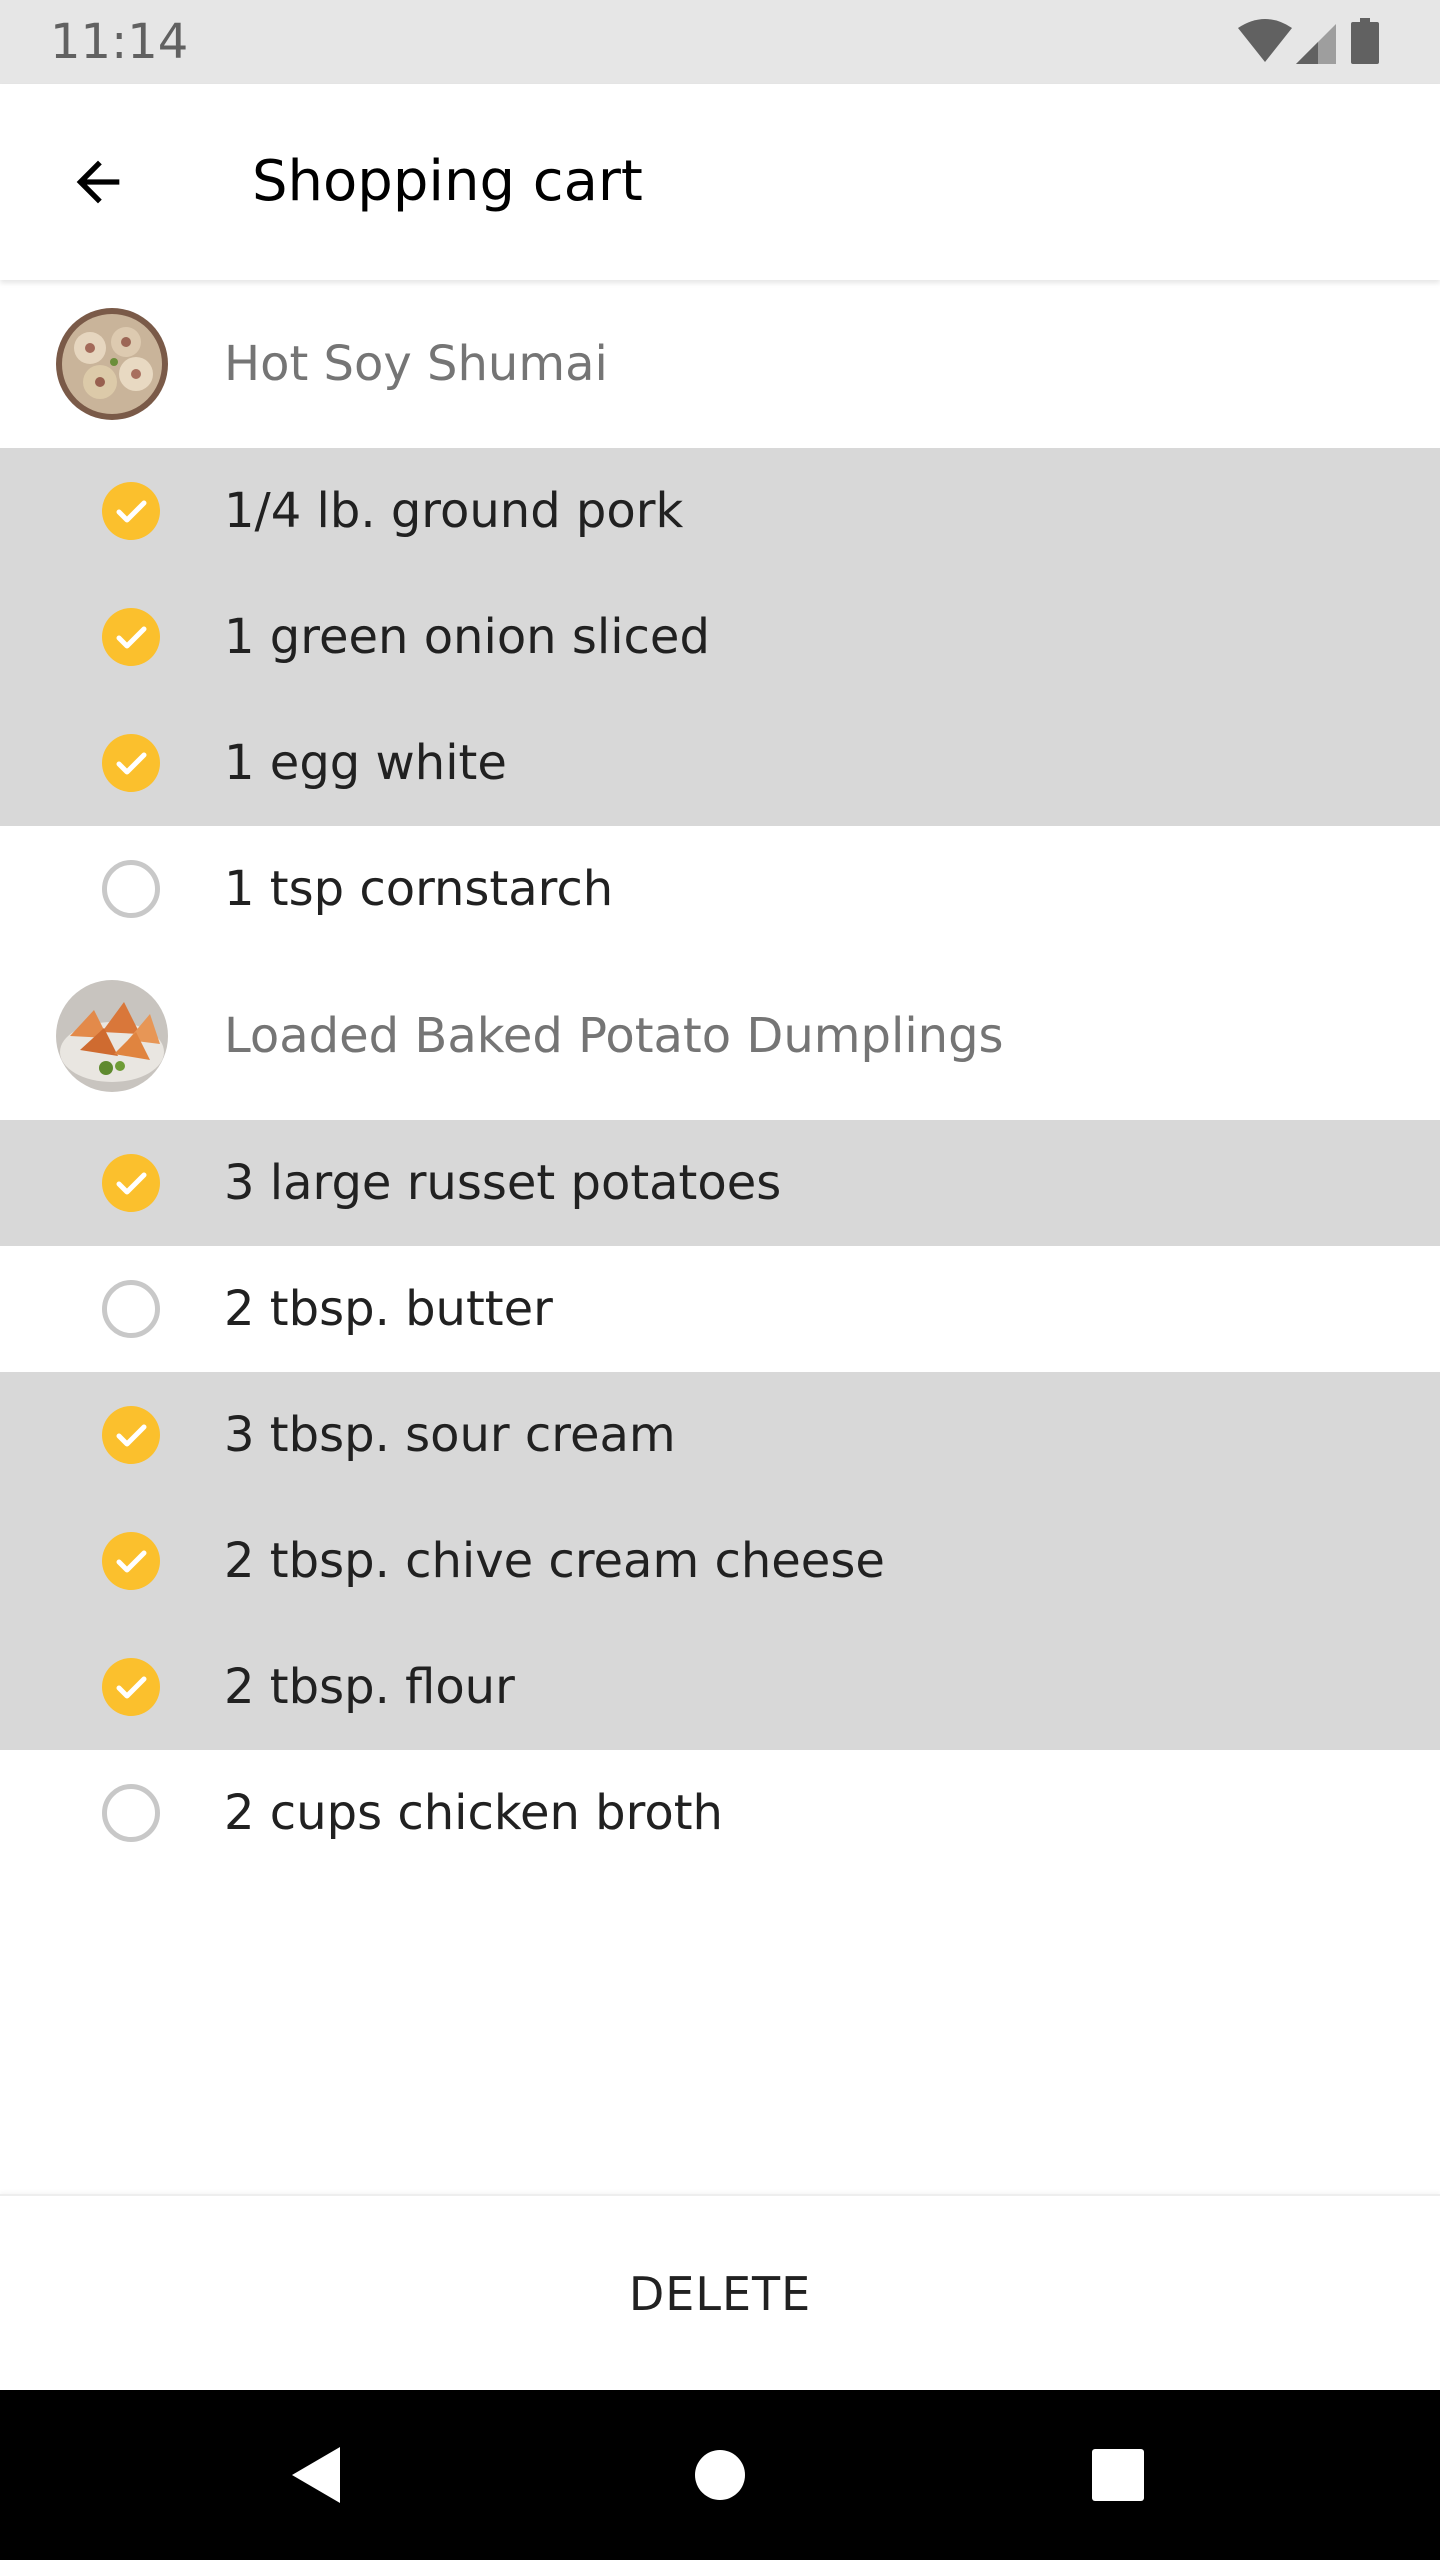 This screenshot has width=1440, height=2560. I want to click on delete-bar: DELETE, so click(720, 2292).